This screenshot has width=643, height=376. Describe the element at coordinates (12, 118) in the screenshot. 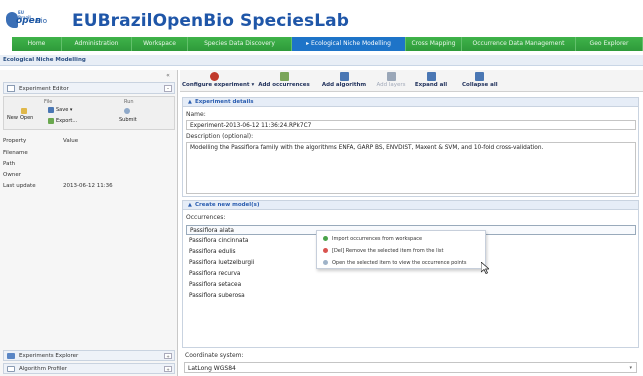

I see `new-button: New` at that location.